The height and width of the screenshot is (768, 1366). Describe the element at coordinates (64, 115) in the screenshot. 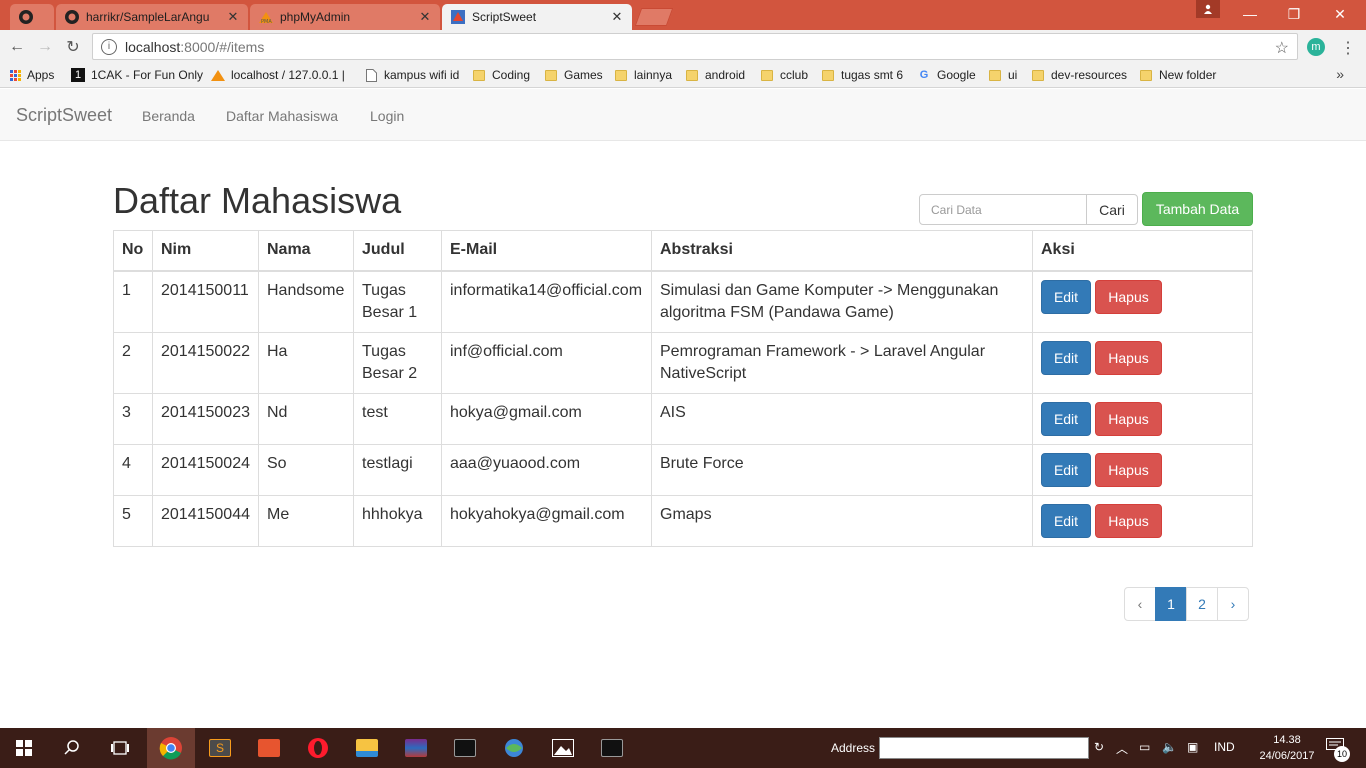

I see `navbar-brand: ScriptSweet` at that location.